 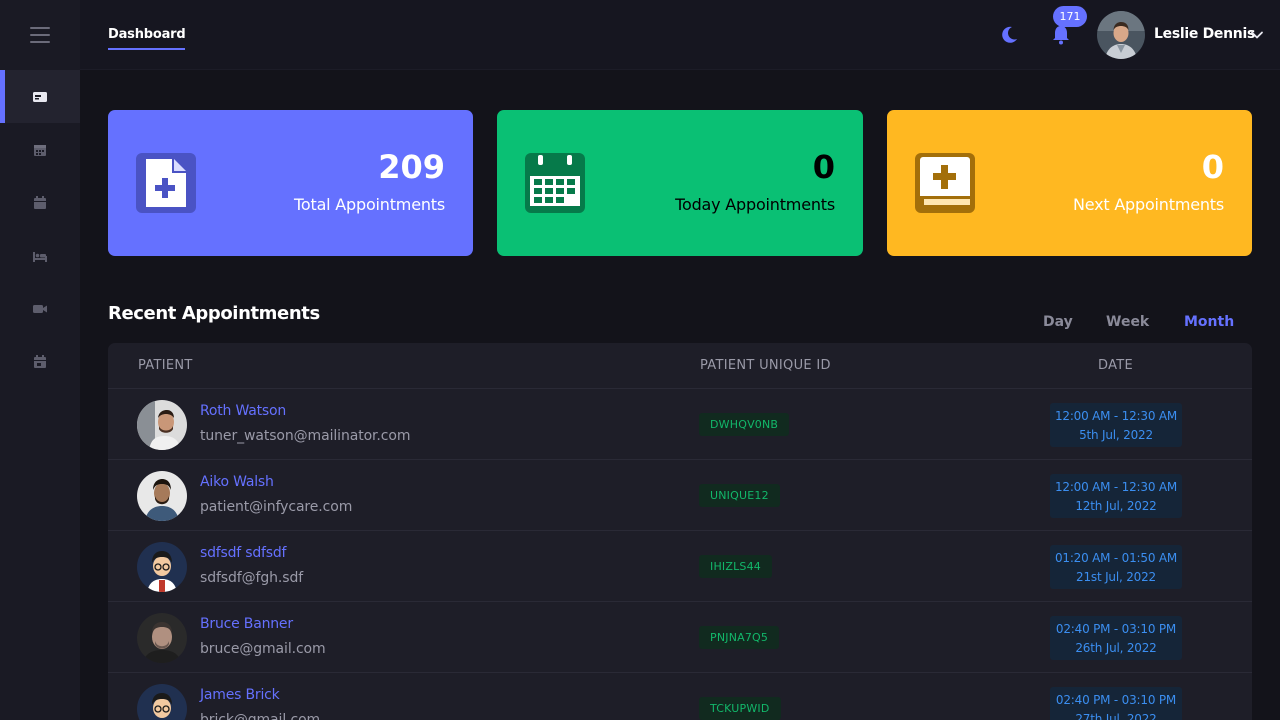 I want to click on notification-badge: 171, so click(x=1070, y=16).